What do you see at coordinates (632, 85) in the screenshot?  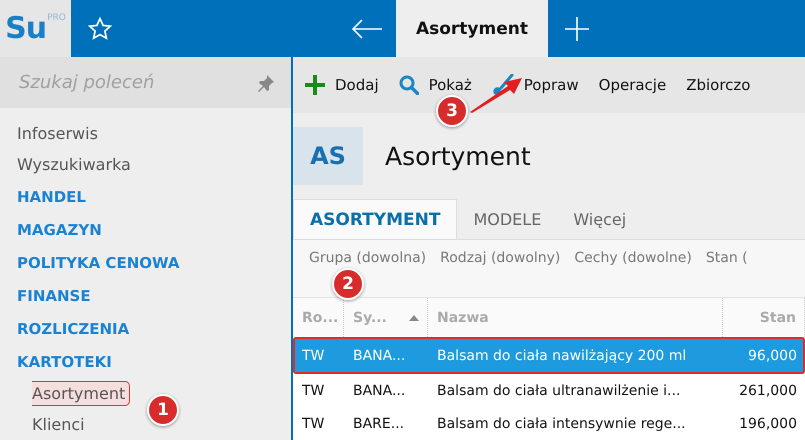 I see `toolbar-button: Operacje` at bounding box center [632, 85].